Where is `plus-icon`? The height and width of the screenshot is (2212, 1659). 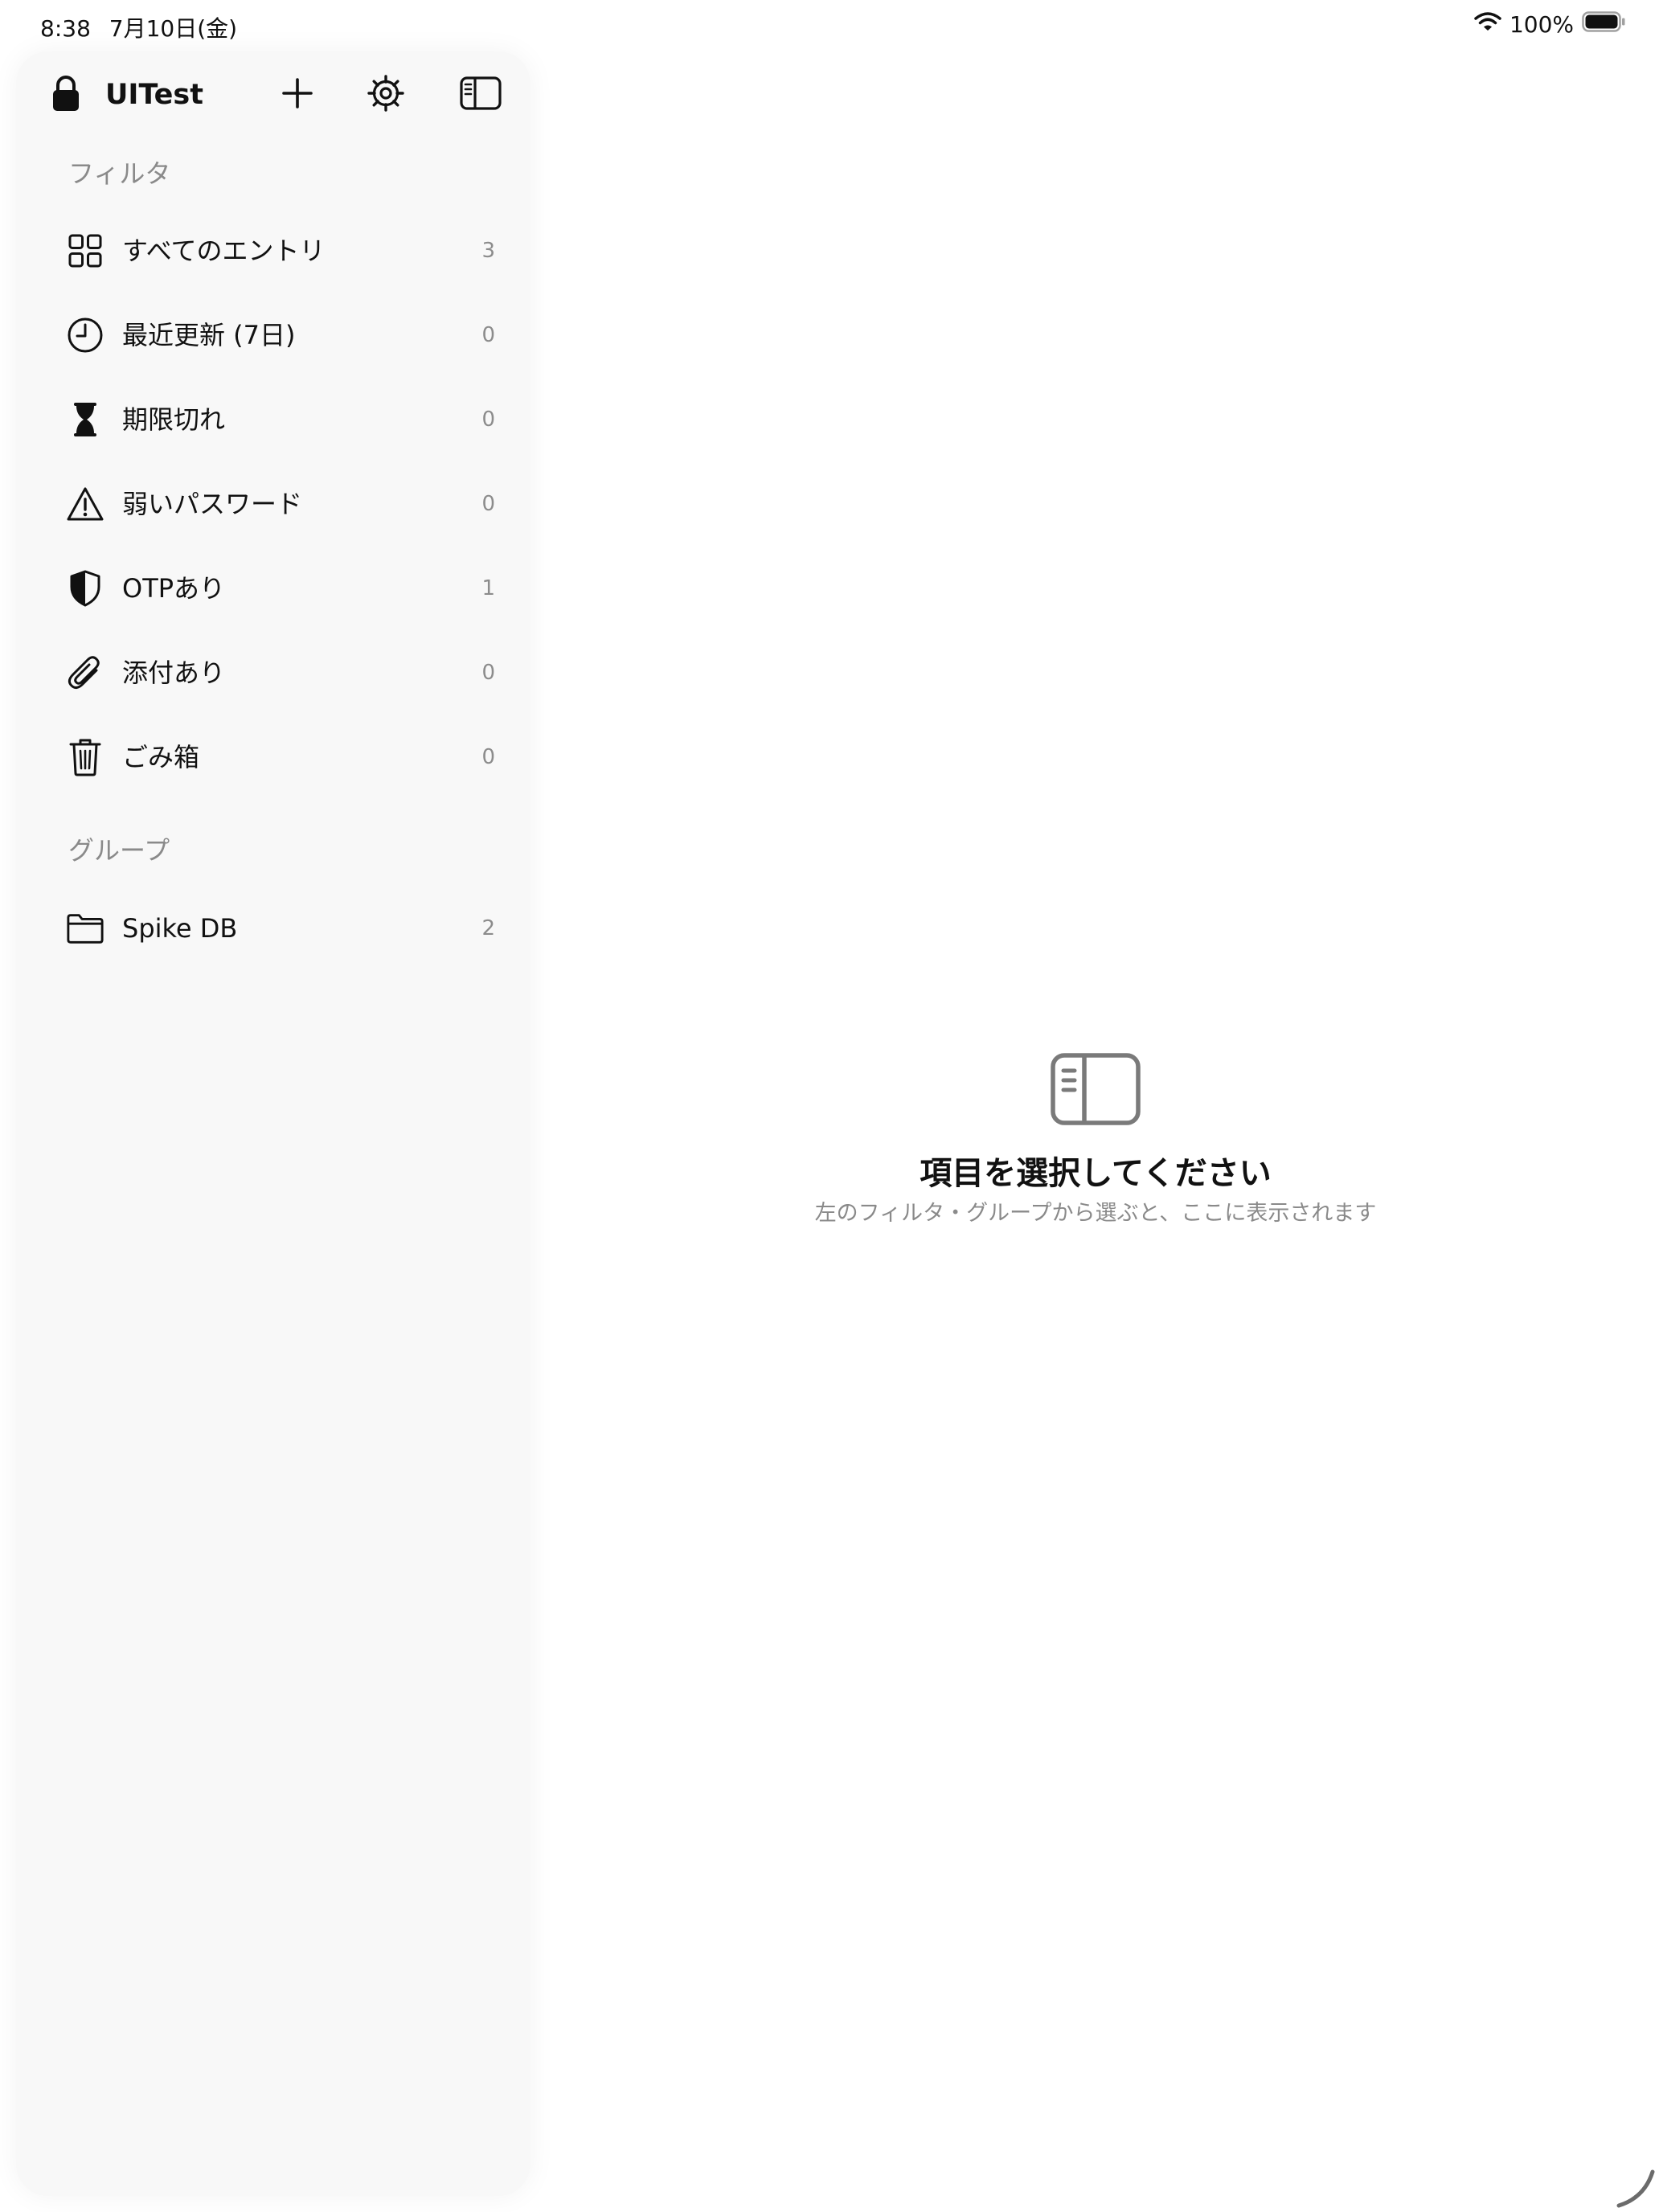 plus-icon is located at coordinates (297, 95).